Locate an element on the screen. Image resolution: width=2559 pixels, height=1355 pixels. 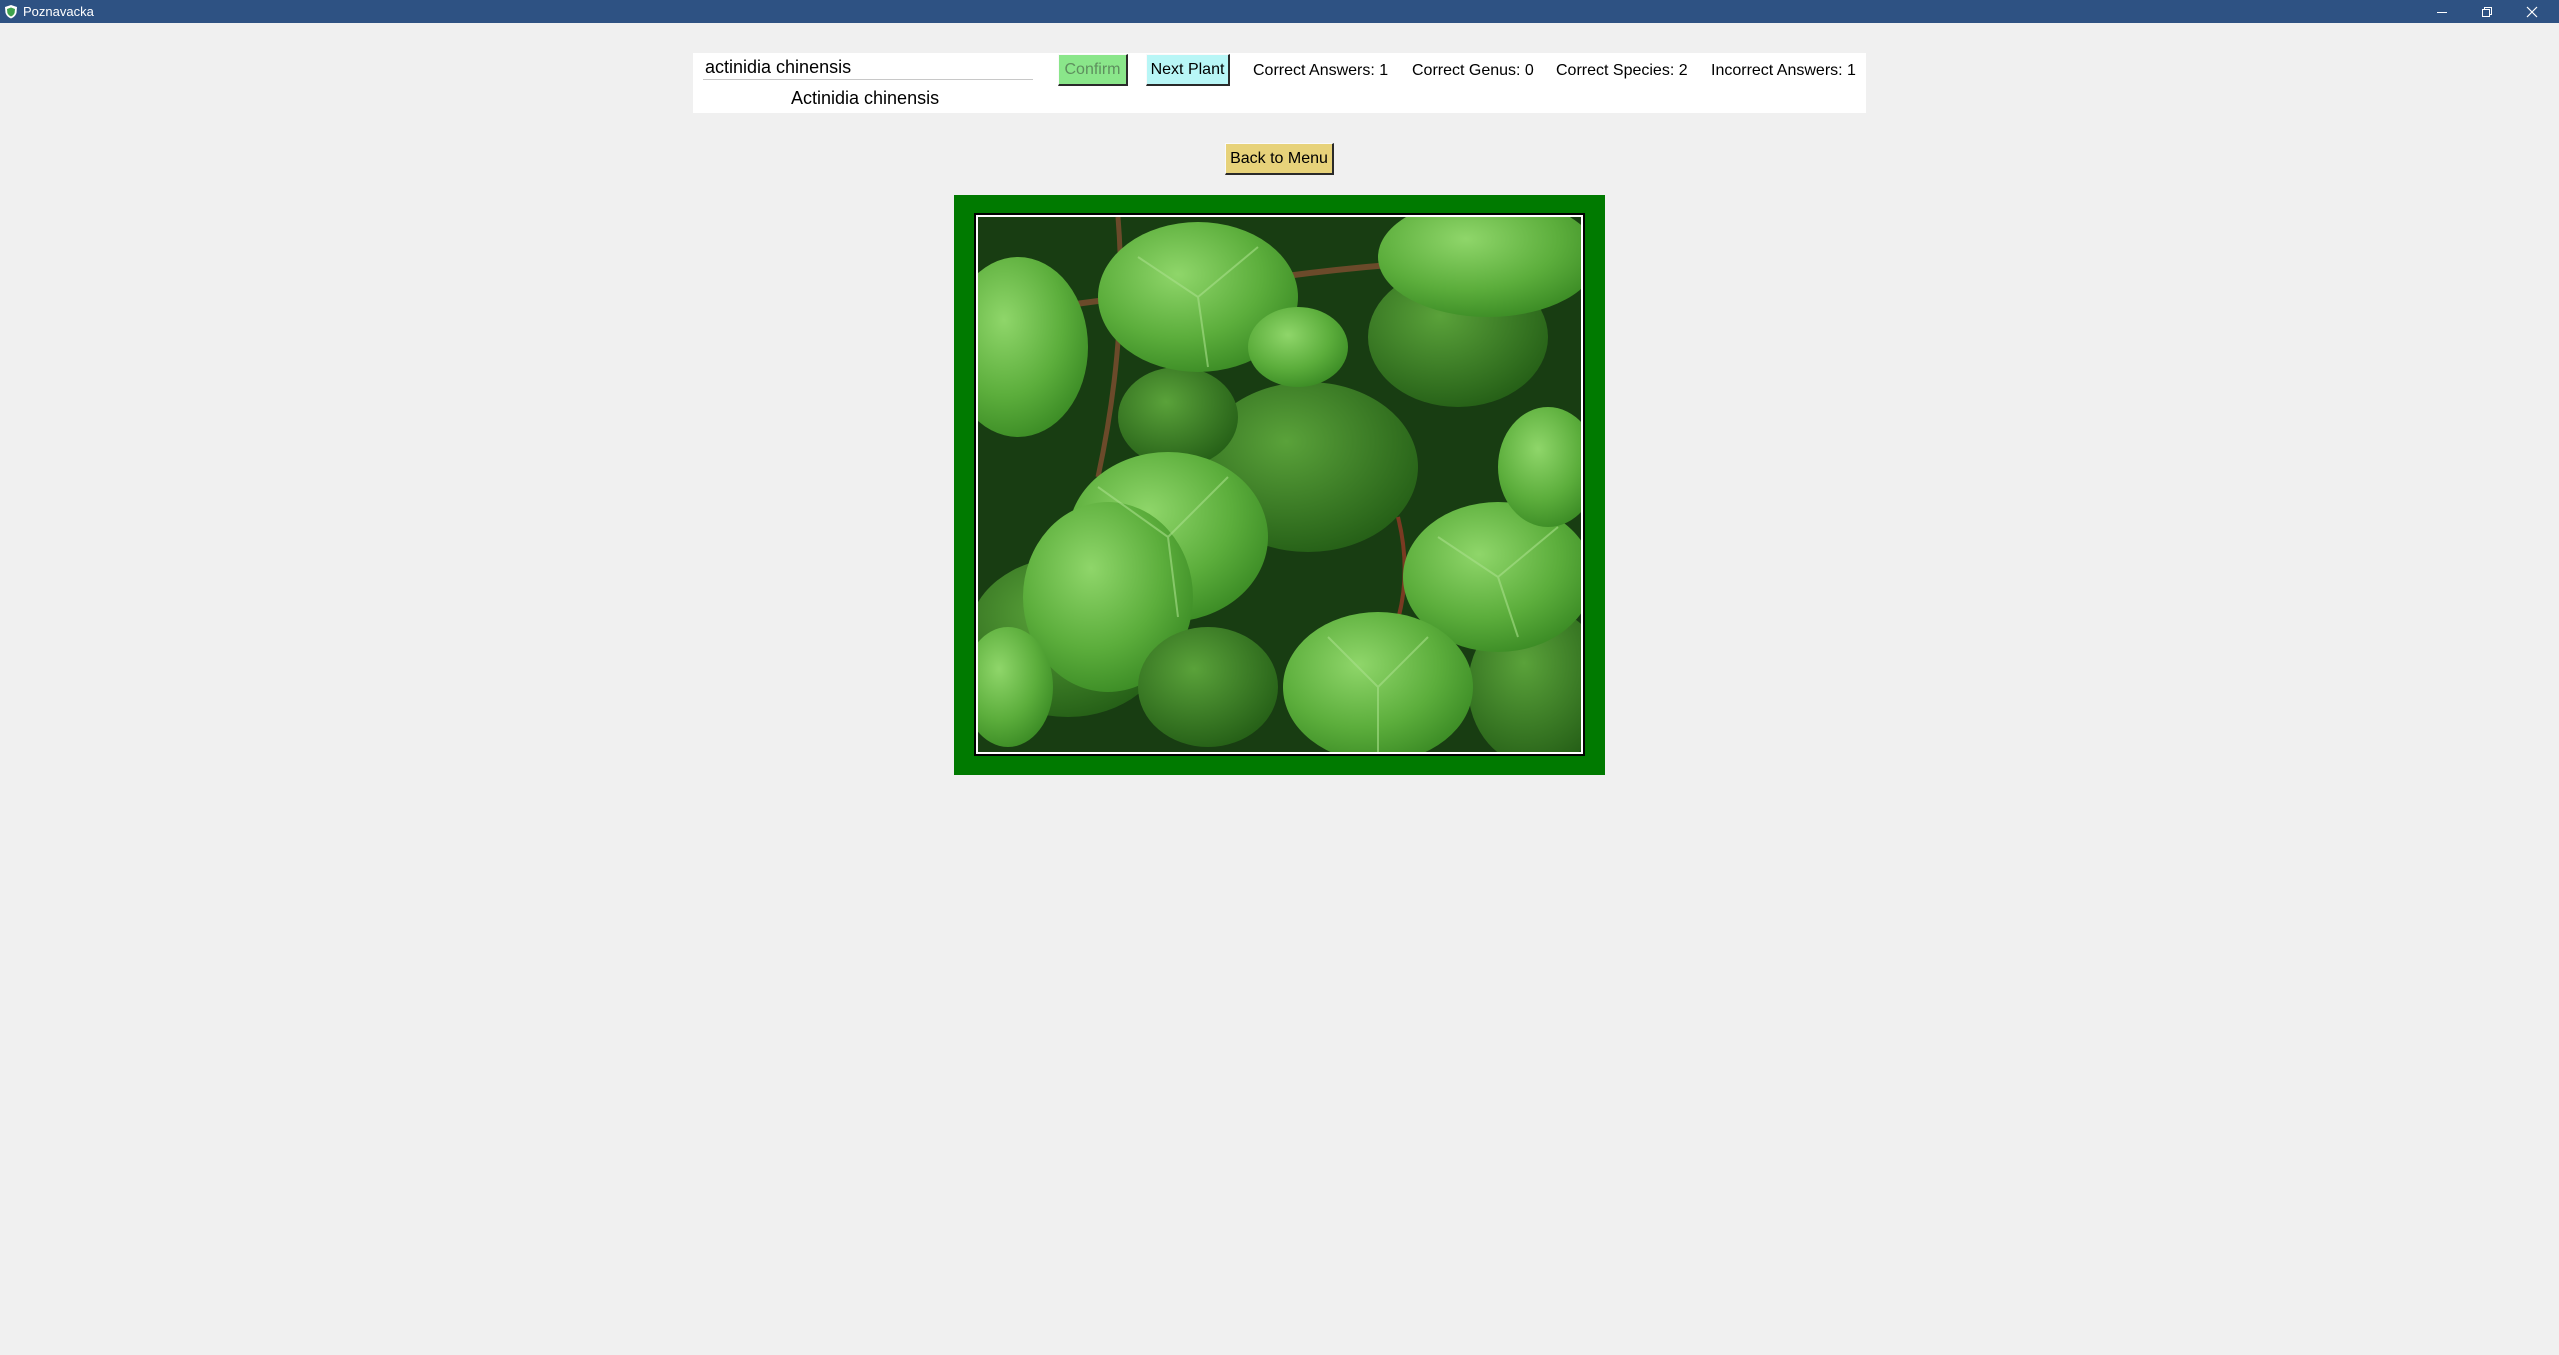
next-plant-button: Next Plant is located at coordinates (1188, 70).